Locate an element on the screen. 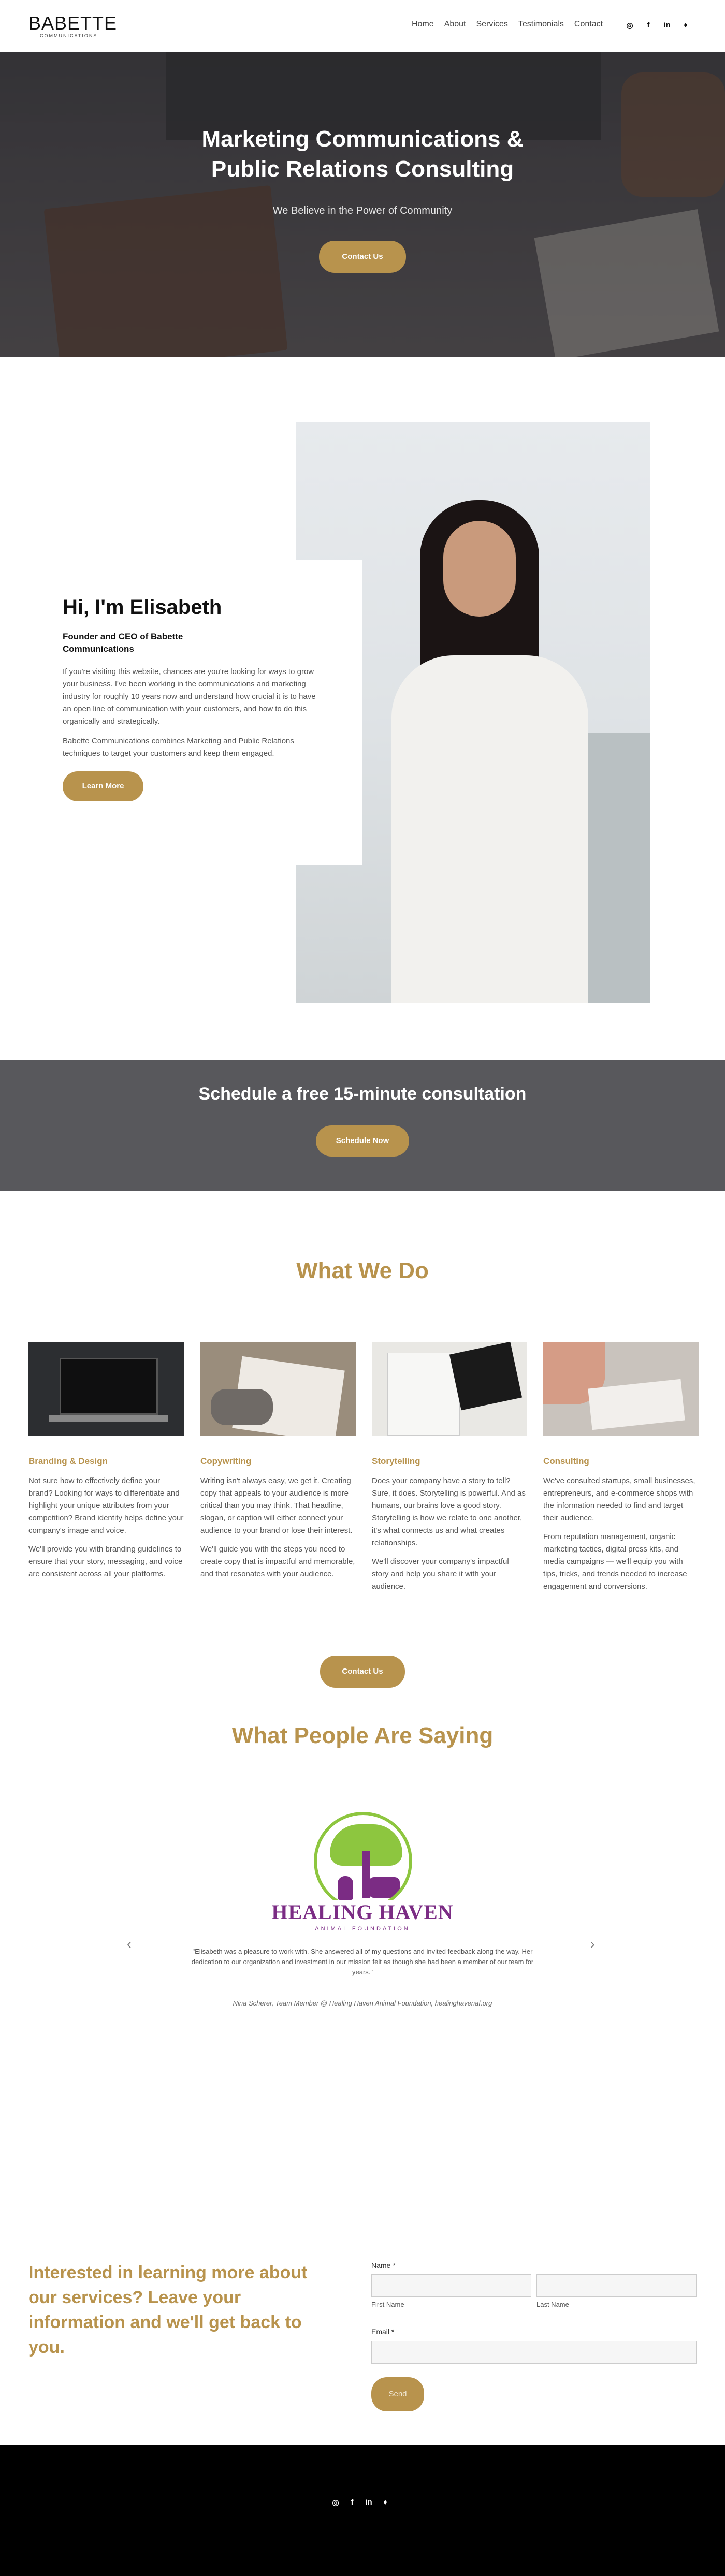  testimonials-title: What People Are Saying is located at coordinates (363, 1736).